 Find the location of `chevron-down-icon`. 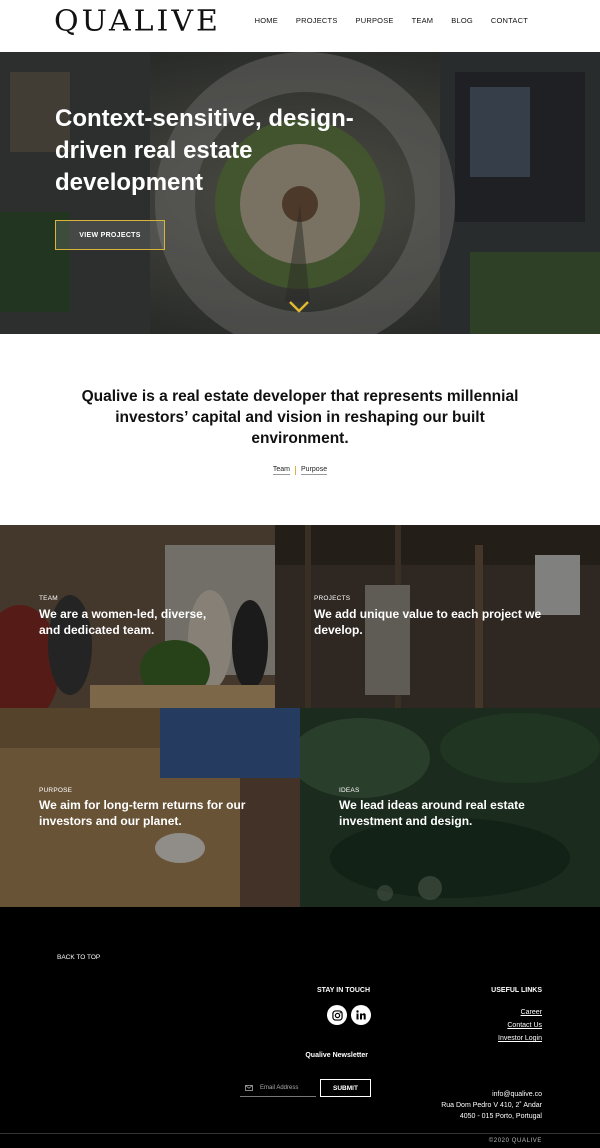

chevron-down-icon is located at coordinates (299, 307).